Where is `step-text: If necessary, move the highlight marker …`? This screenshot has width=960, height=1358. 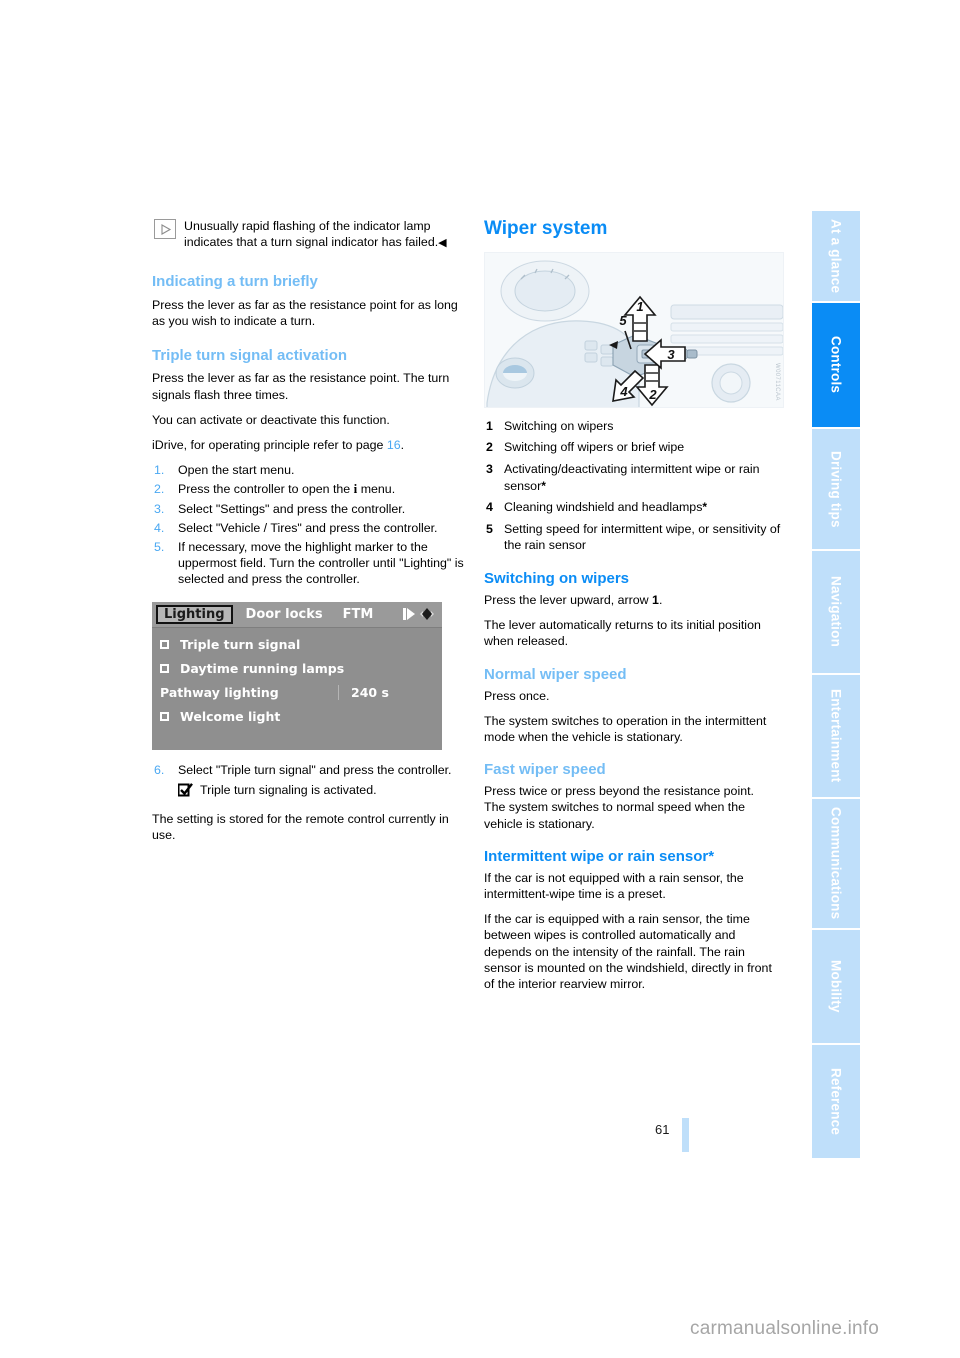
step-text: If necessary, move the highlight marker … is located at coordinates (321, 563).